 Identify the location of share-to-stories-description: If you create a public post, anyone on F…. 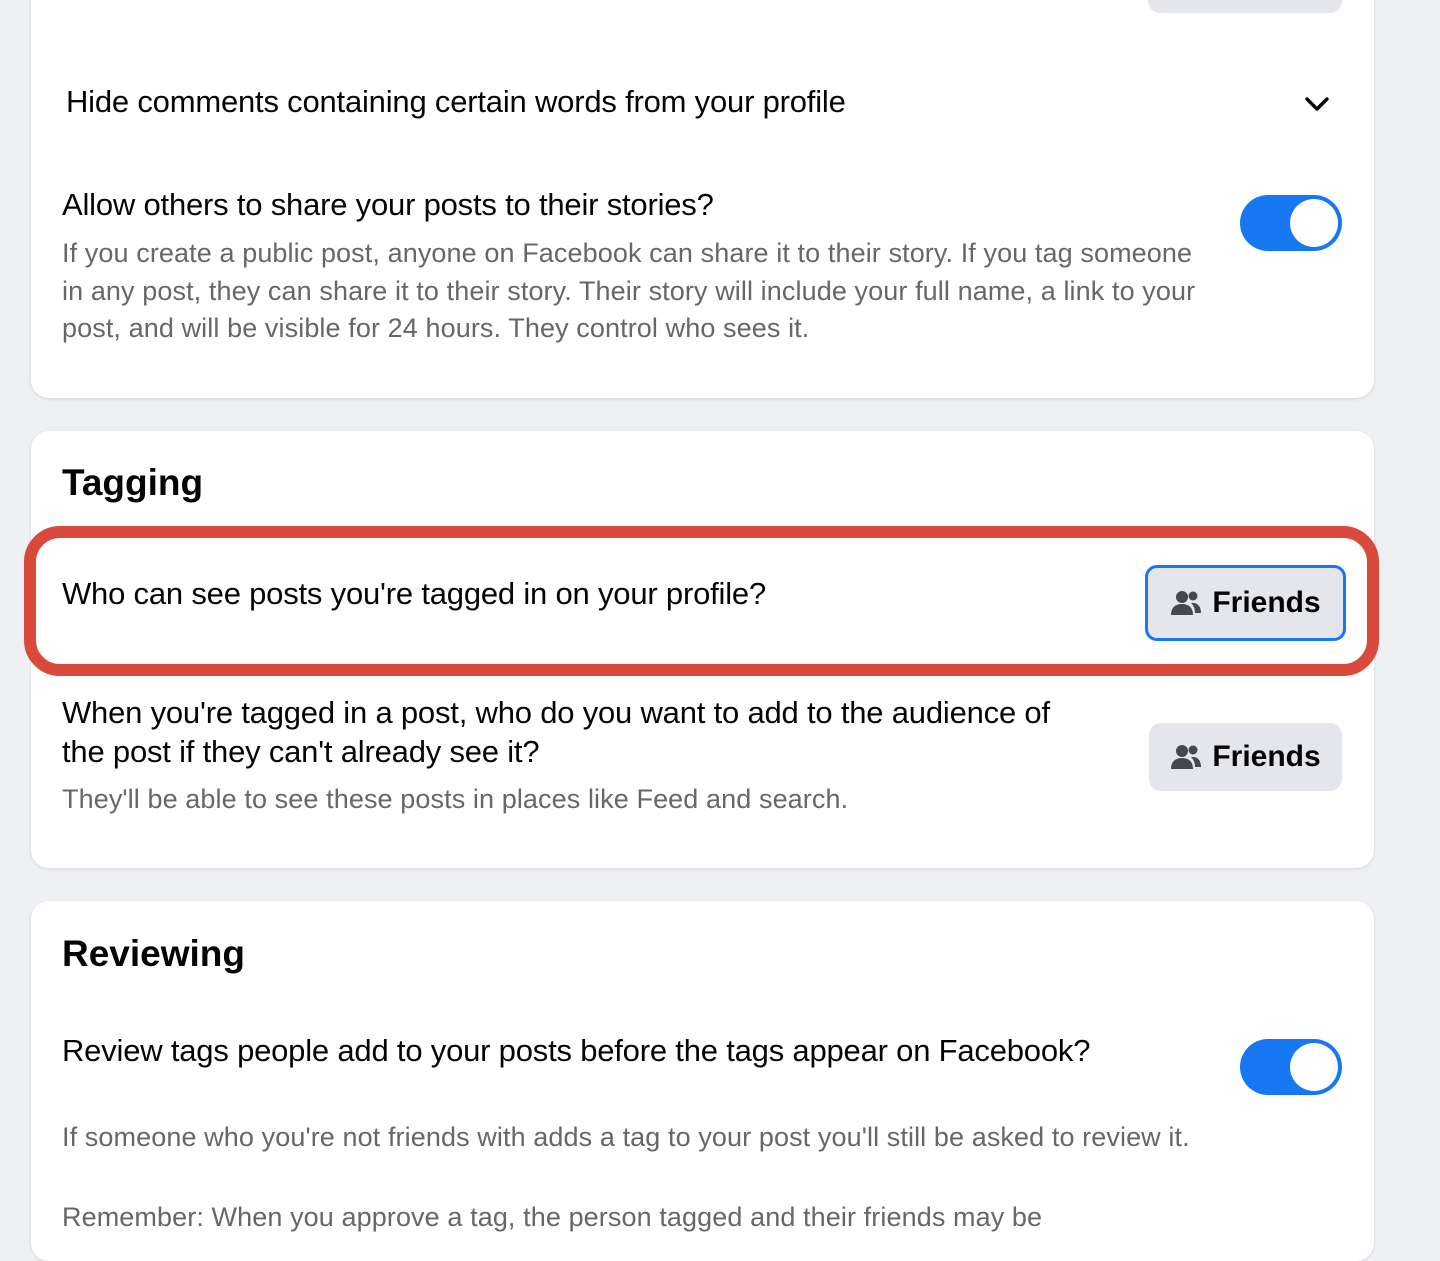
(629, 290).